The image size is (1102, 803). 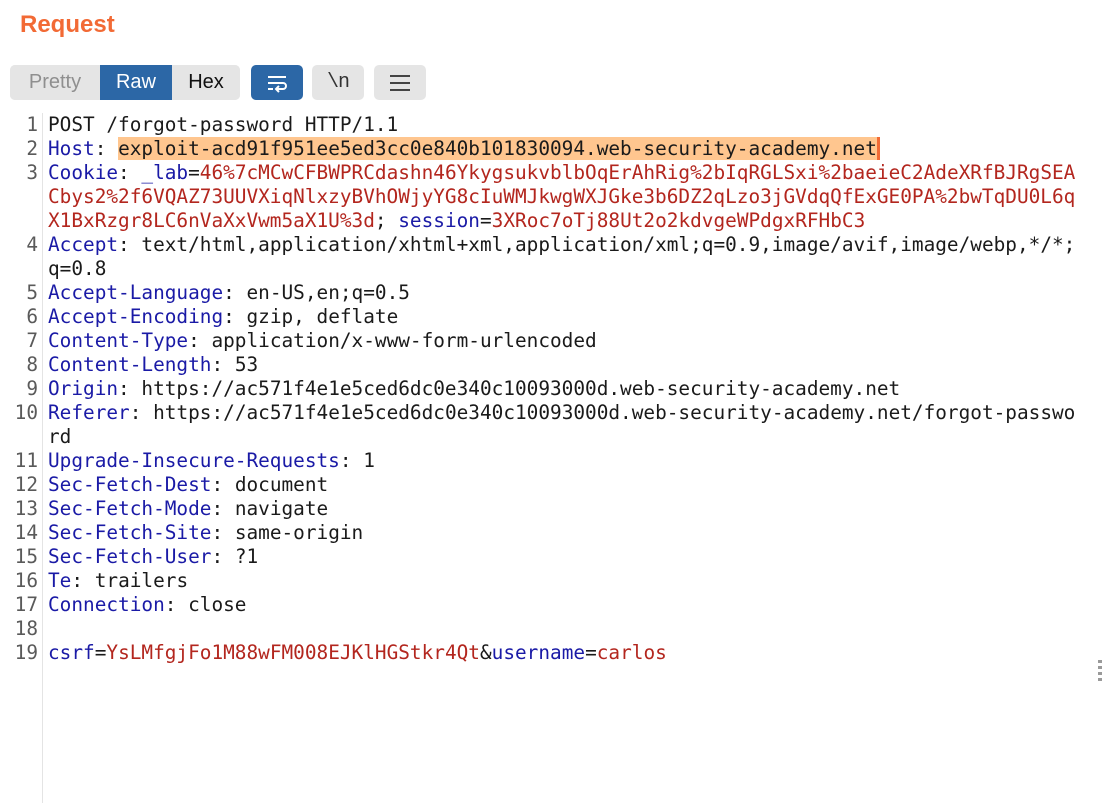 I want to click on code-line: 6 Accept-Encoding: gzip, deflate, so click(x=550, y=317).